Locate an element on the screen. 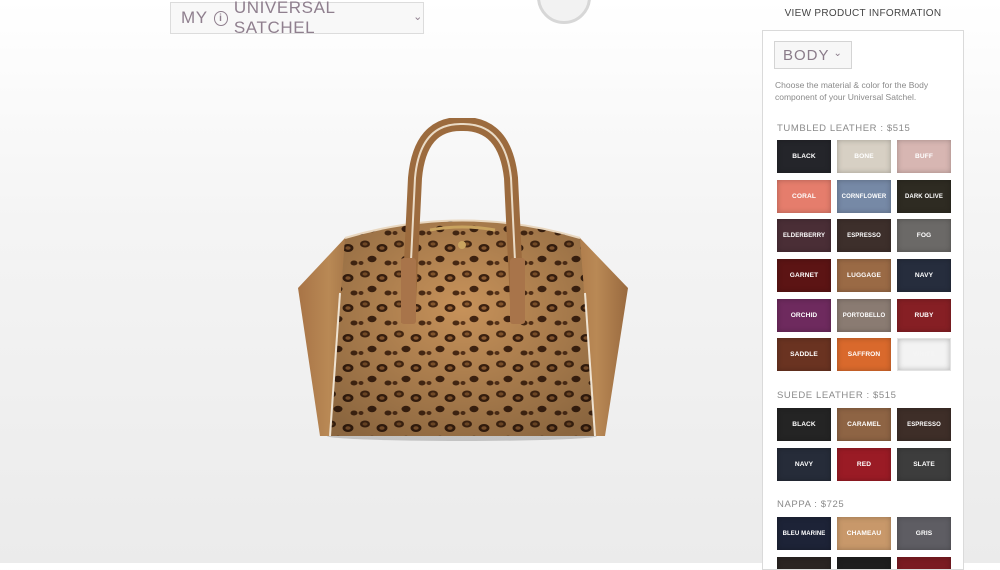 This screenshot has width=1000, height=570. swatch-suede-slate: SLATE is located at coordinates (924, 464).